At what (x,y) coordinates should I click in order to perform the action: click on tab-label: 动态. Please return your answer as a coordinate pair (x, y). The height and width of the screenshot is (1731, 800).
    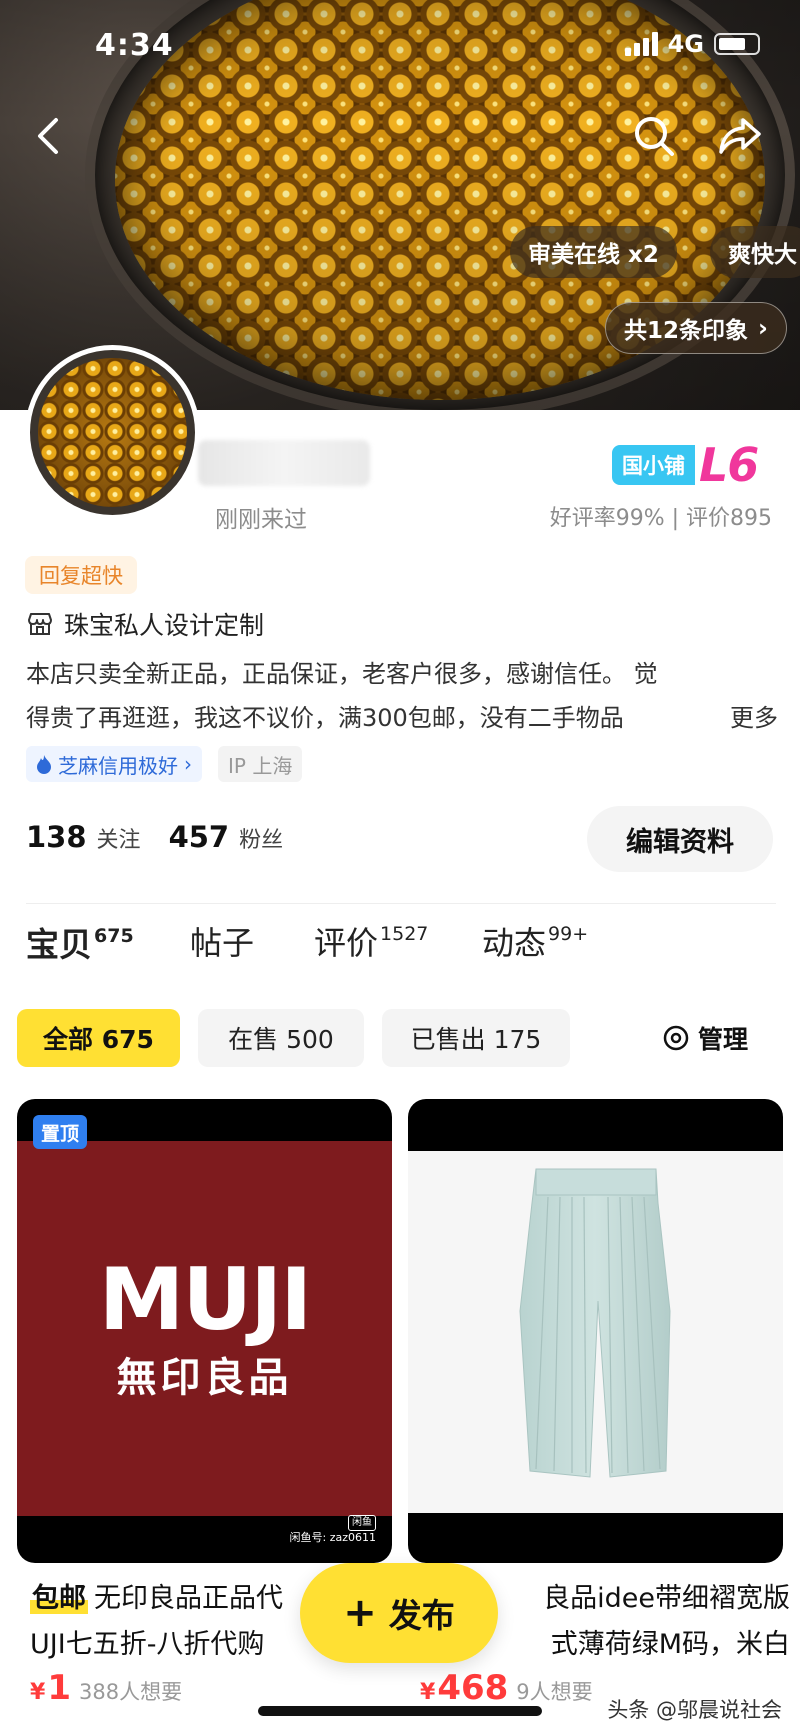
    Looking at the image, I should click on (514, 943).